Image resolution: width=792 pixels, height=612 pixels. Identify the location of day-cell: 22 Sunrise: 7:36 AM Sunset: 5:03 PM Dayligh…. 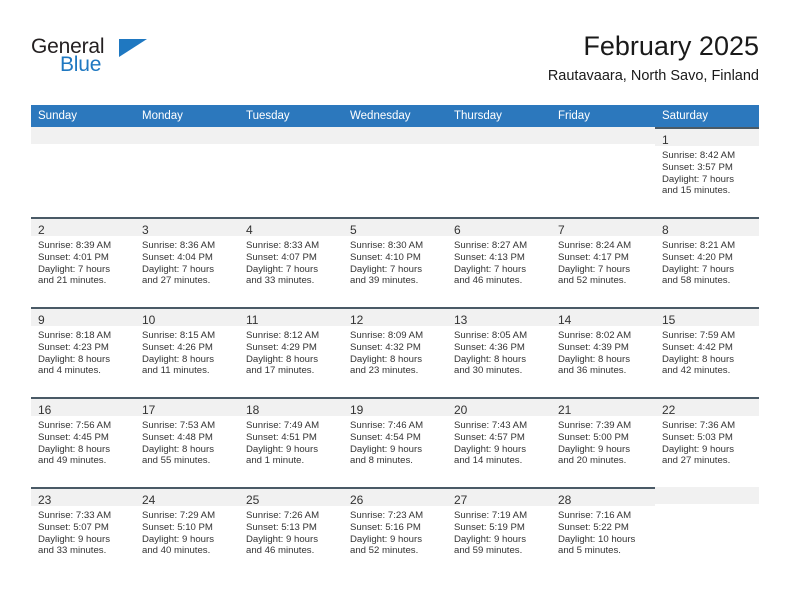
(707, 442).